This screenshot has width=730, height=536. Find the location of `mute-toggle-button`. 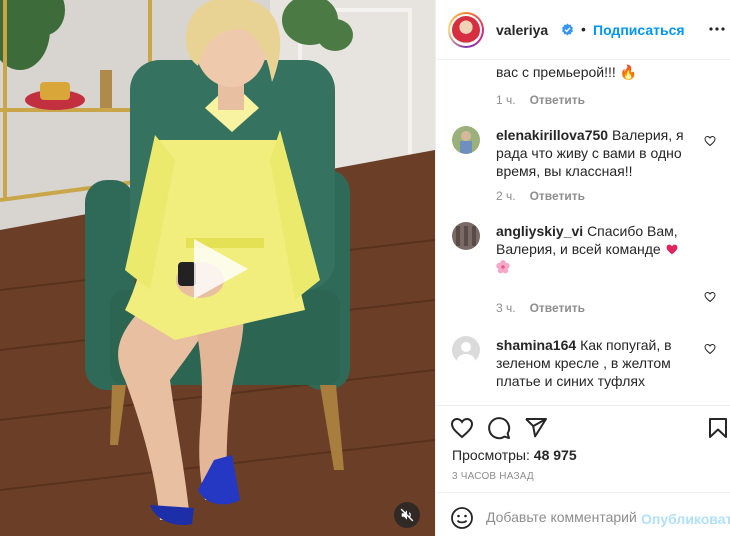

mute-toggle-button is located at coordinates (407, 515).